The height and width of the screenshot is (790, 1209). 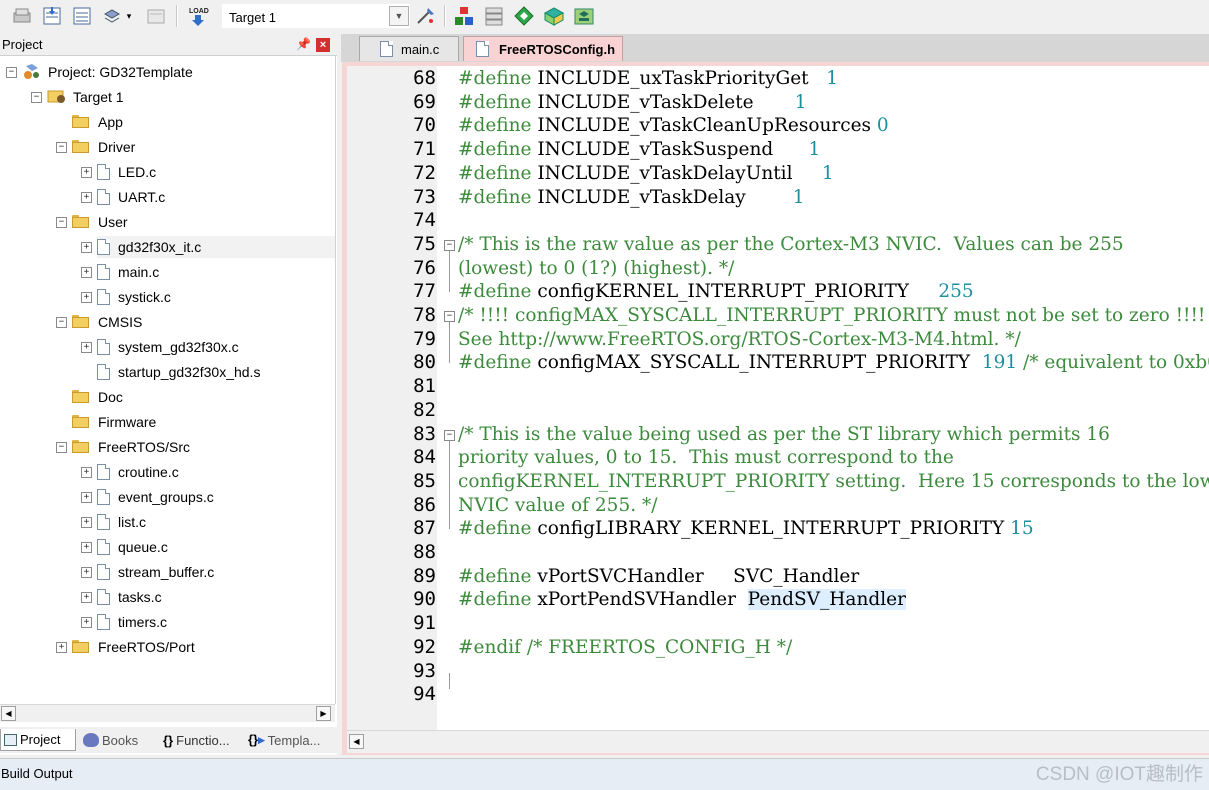 I want to click on tree-item-folder: FreeRTOS/Src, so click(x=131, y=447).